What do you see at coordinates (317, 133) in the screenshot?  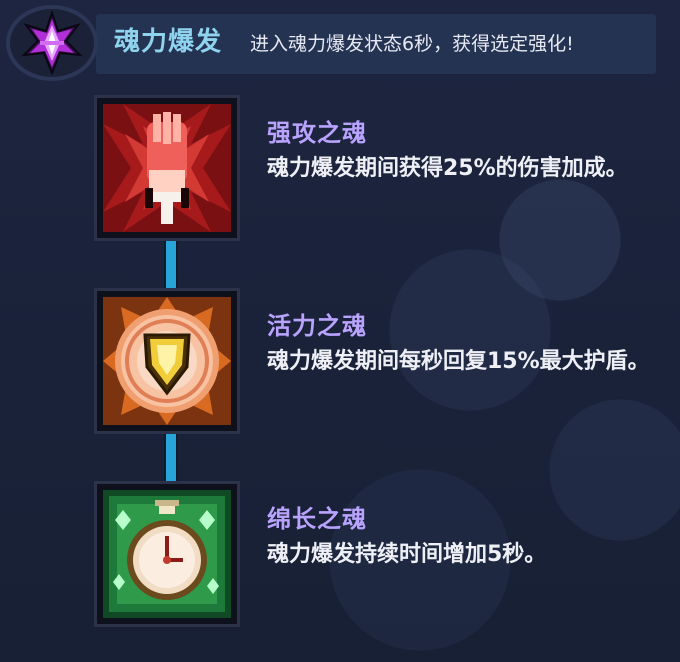 I see `skill-name: 强攻之魂` at bounding box center [317, 133].